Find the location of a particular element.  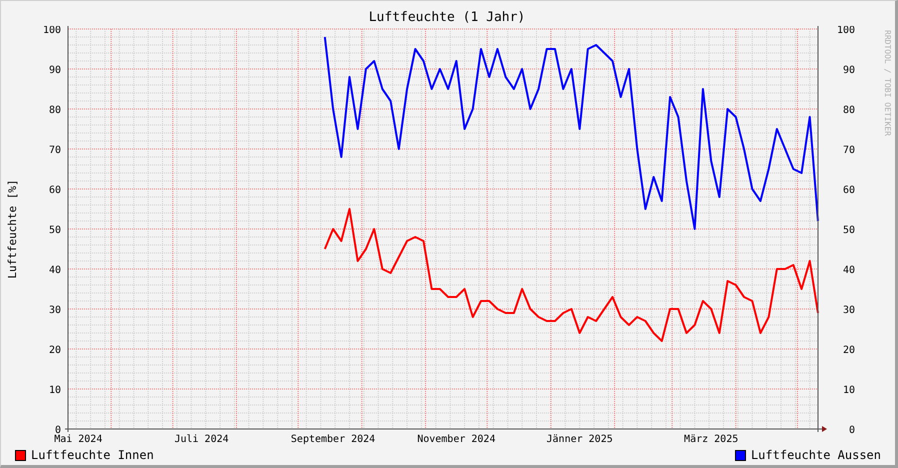

x-tick-label: Juli 2024 is located at coordinates (201, 439).